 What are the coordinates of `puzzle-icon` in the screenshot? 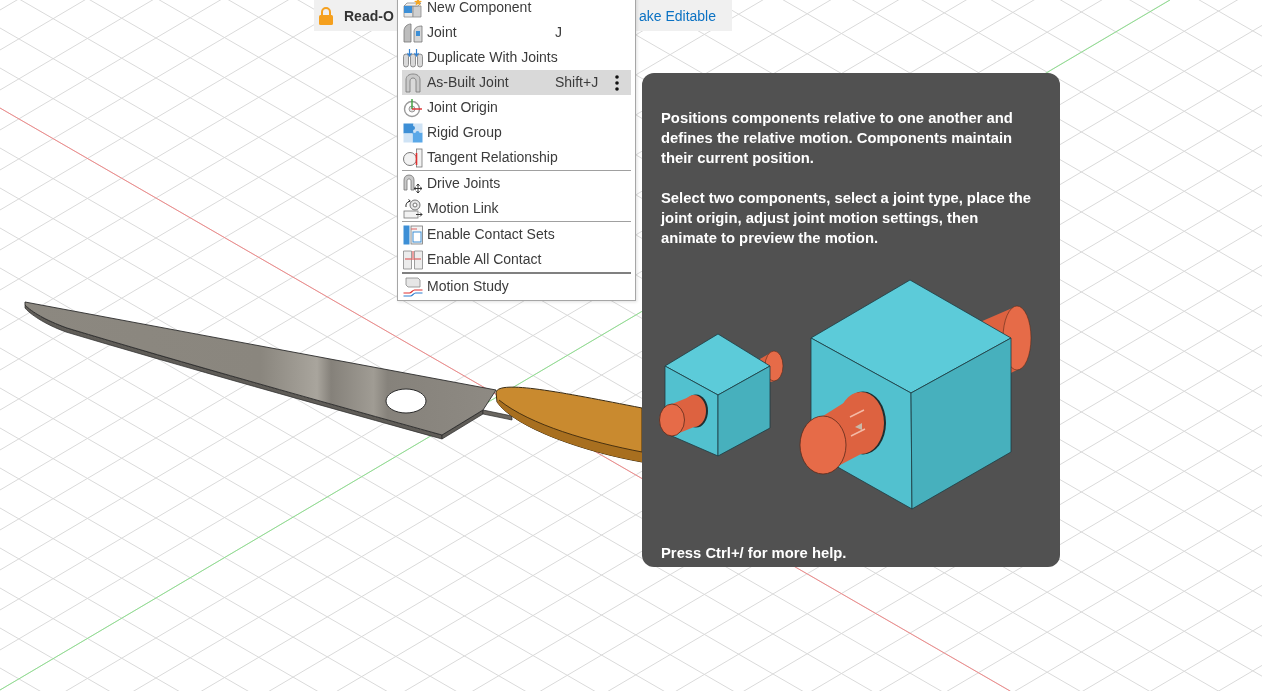 It's located at (413, 132).